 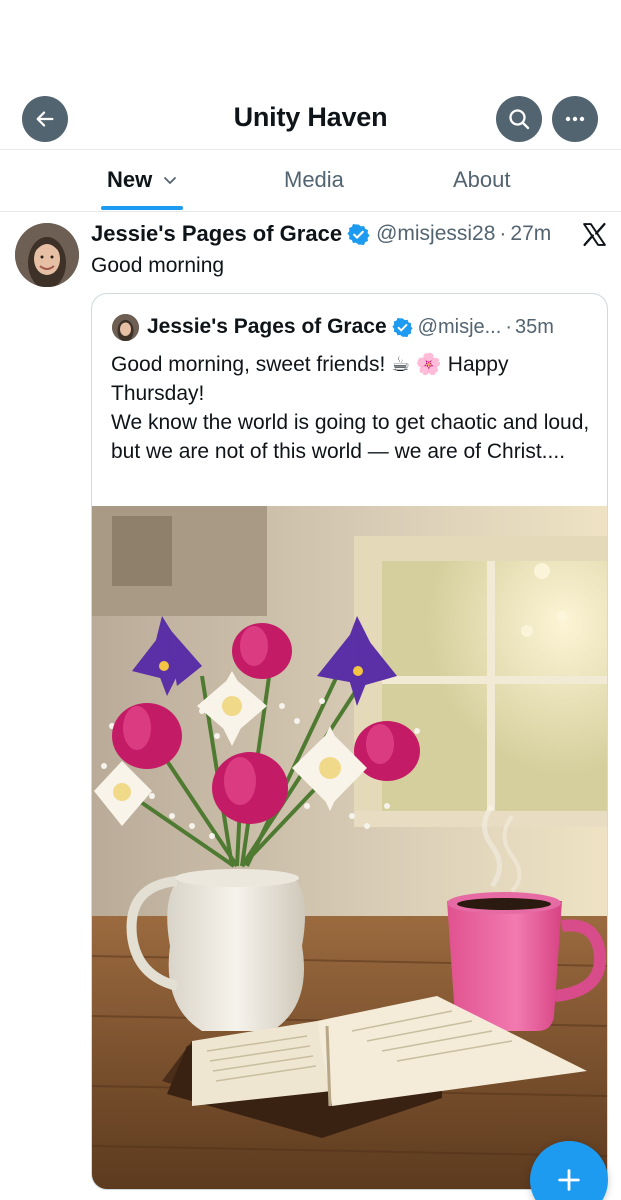 I want to click on quoted-avatar, so click(x=125, y=327).